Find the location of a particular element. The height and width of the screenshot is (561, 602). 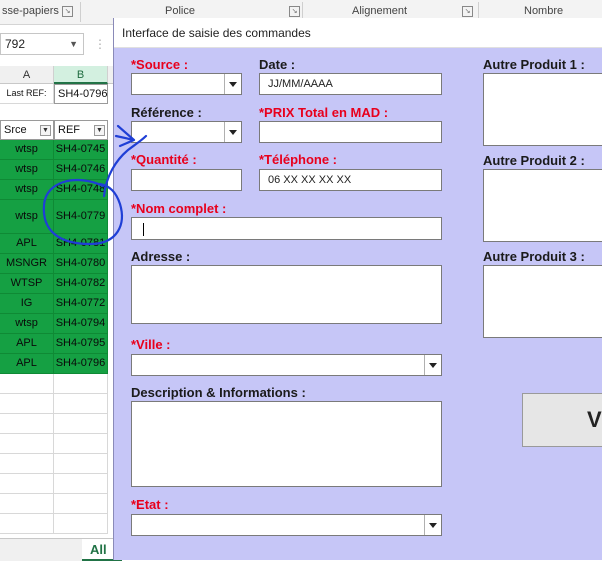

column-header-a: A is located at coordinates (27, 75).